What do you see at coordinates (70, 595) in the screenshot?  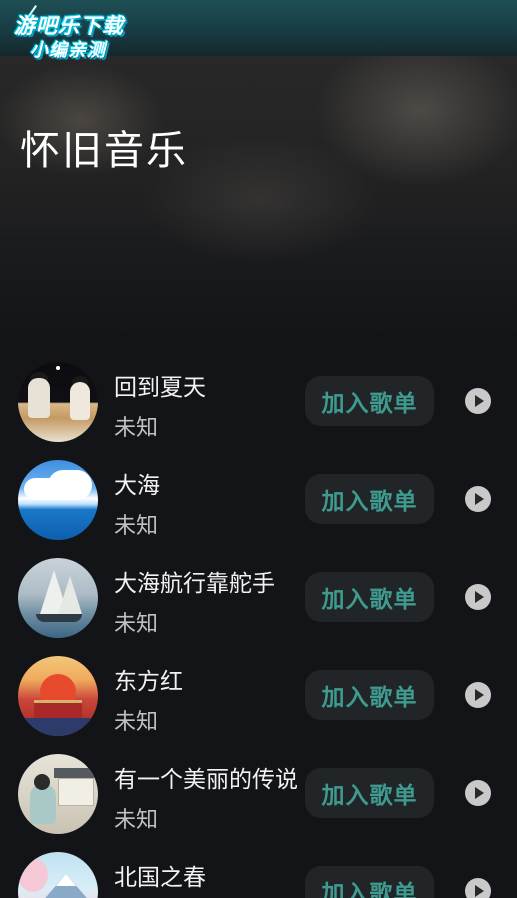 I see `cover-sail` at bounding box center [70, 595].